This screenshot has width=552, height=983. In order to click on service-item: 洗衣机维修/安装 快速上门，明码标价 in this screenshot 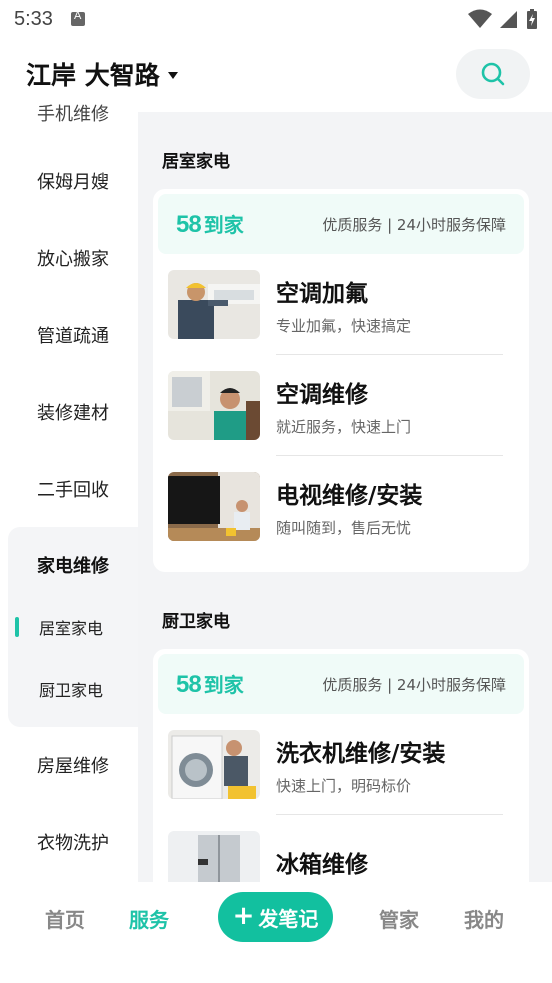, I will do `click(341, 764)`.